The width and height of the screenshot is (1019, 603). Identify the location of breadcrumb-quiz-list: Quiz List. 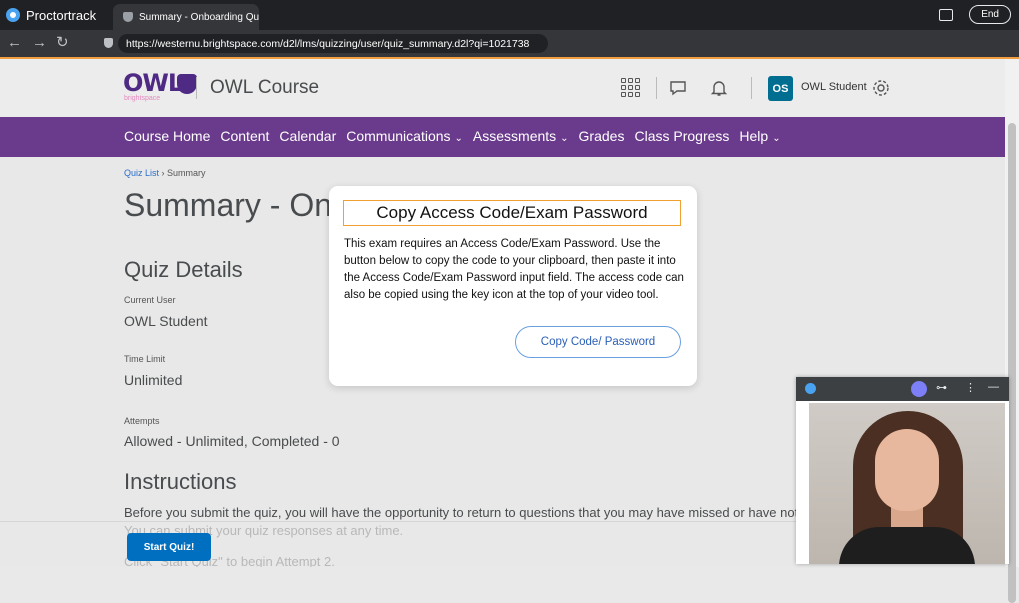
(141, 173).